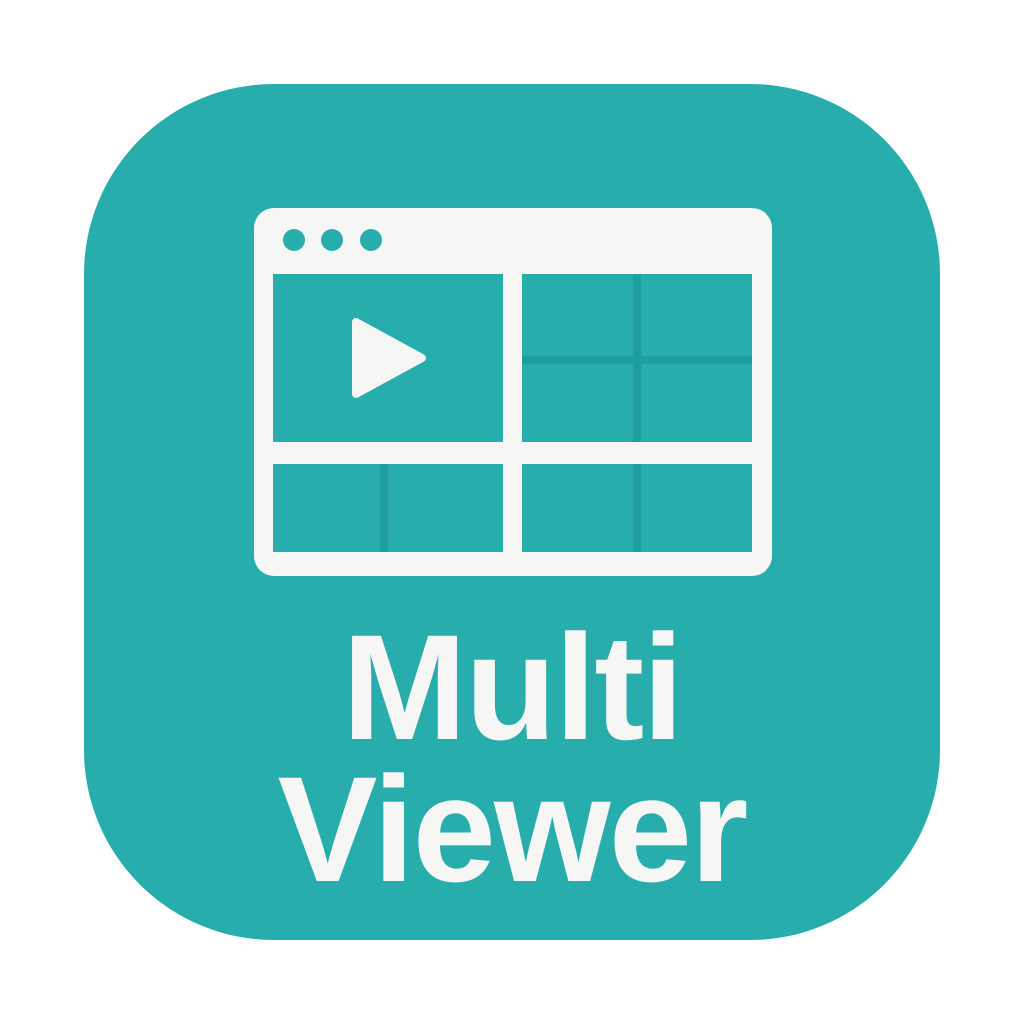 The height and width of the screenshot is (1024, 1024). Describe the element at coordinates (513, 687) in the screenshot. I see `app-label-line-1: Multi` at that location.